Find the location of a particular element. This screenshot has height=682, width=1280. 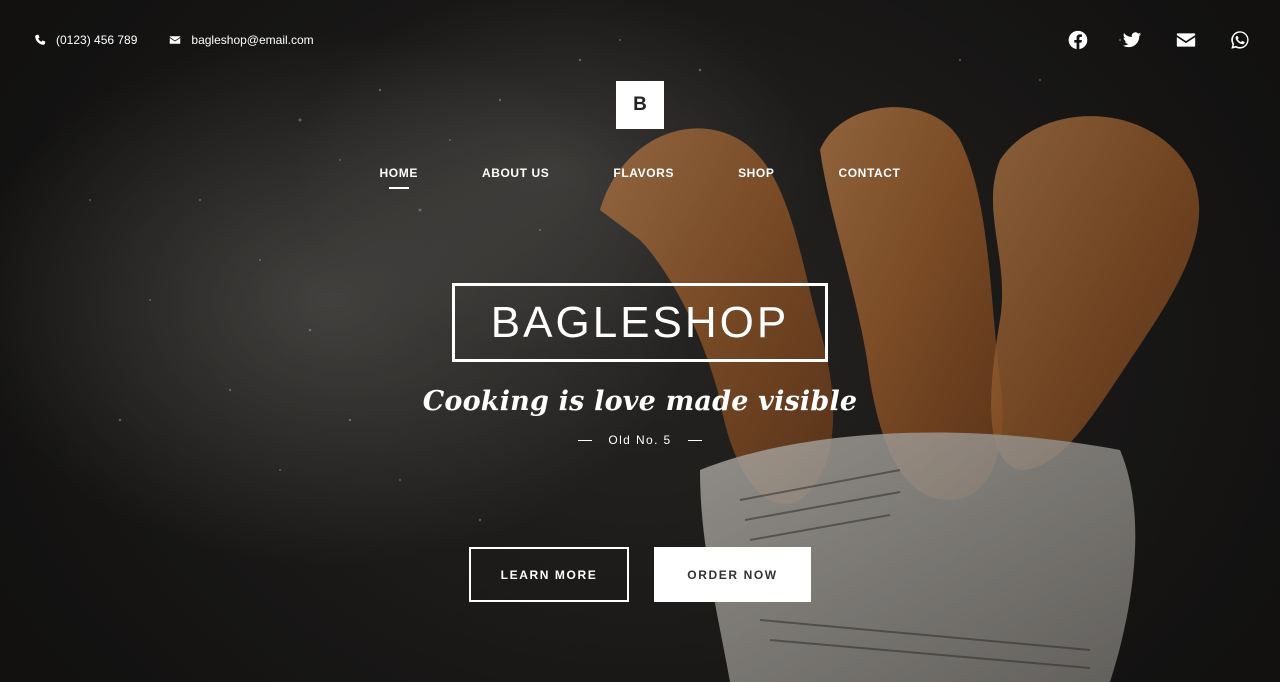

phone-icon is located at coordinates (40, 39).